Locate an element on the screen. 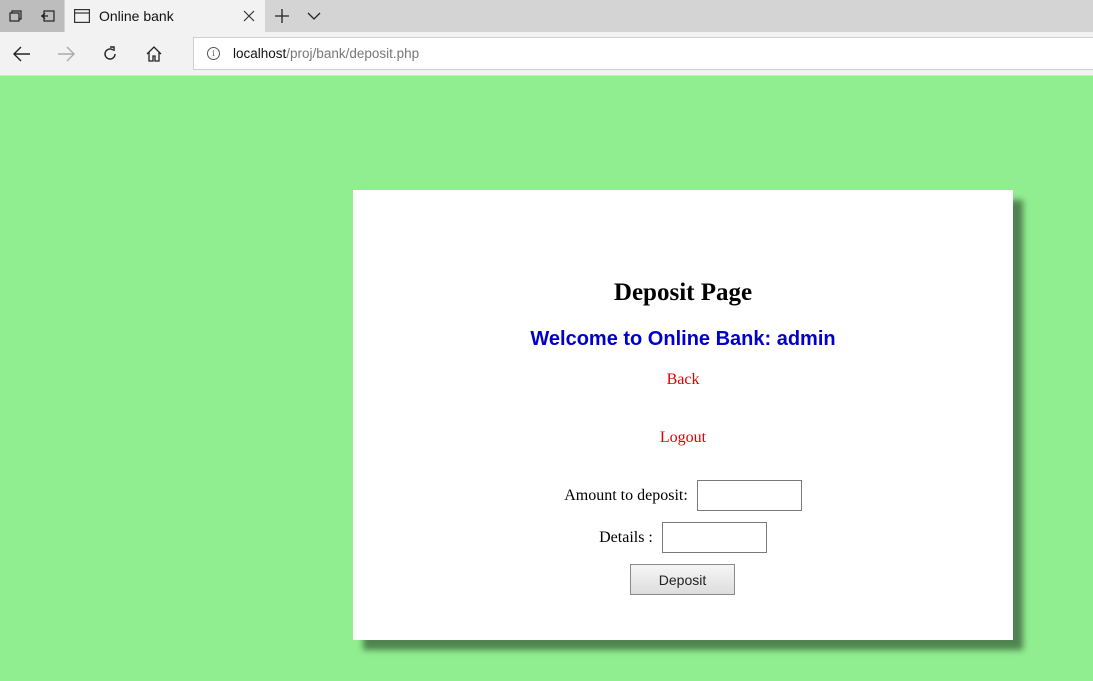 The width and height of the screenshot is (1093, 681). amount-label: Amount to deposit: is located at coordinates (626, 495).